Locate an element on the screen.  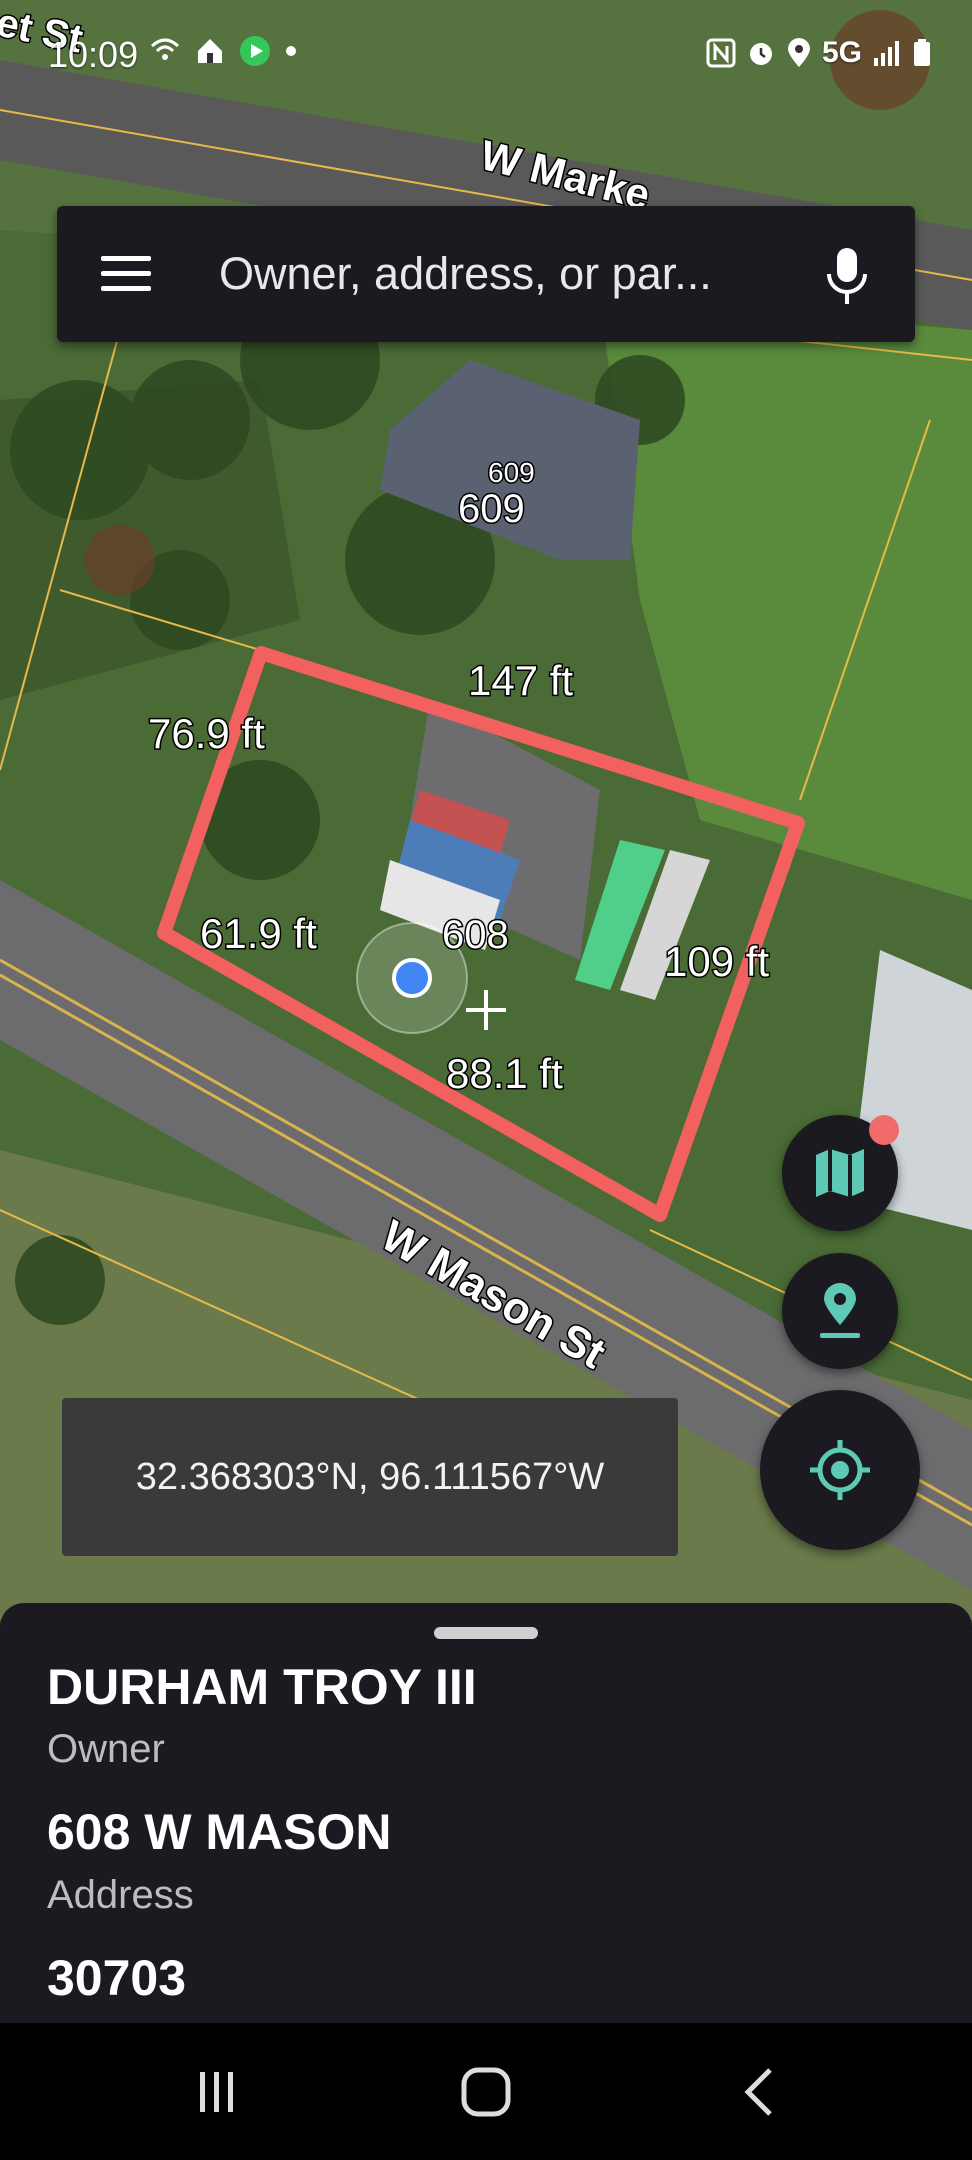
parcel-number-609-small: 609 is located at coordinates (511, 472).